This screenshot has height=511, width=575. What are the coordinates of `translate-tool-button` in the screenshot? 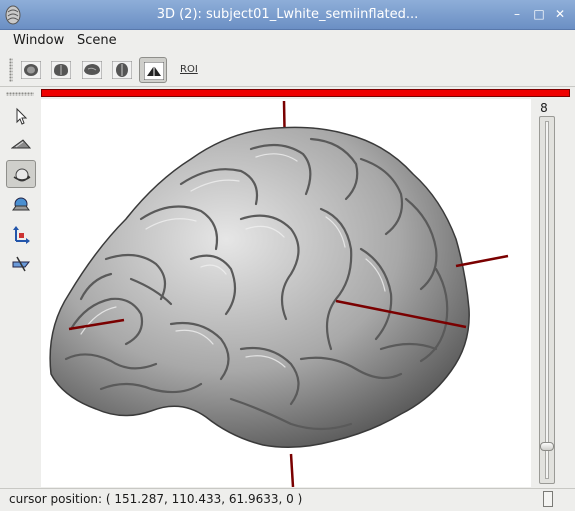 It's located at (21, 235).